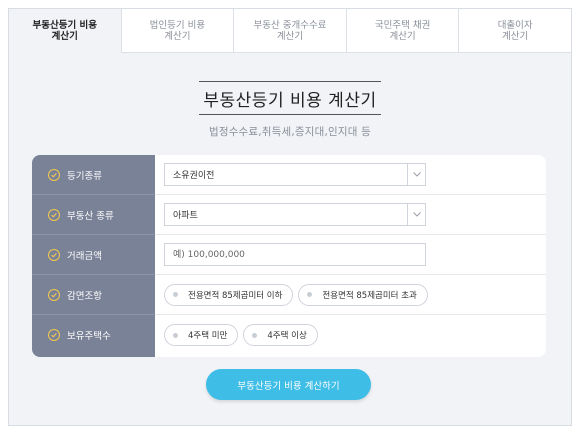  I want to click on row-property-type: 부동산 종류 아파트, so click(289, 215).